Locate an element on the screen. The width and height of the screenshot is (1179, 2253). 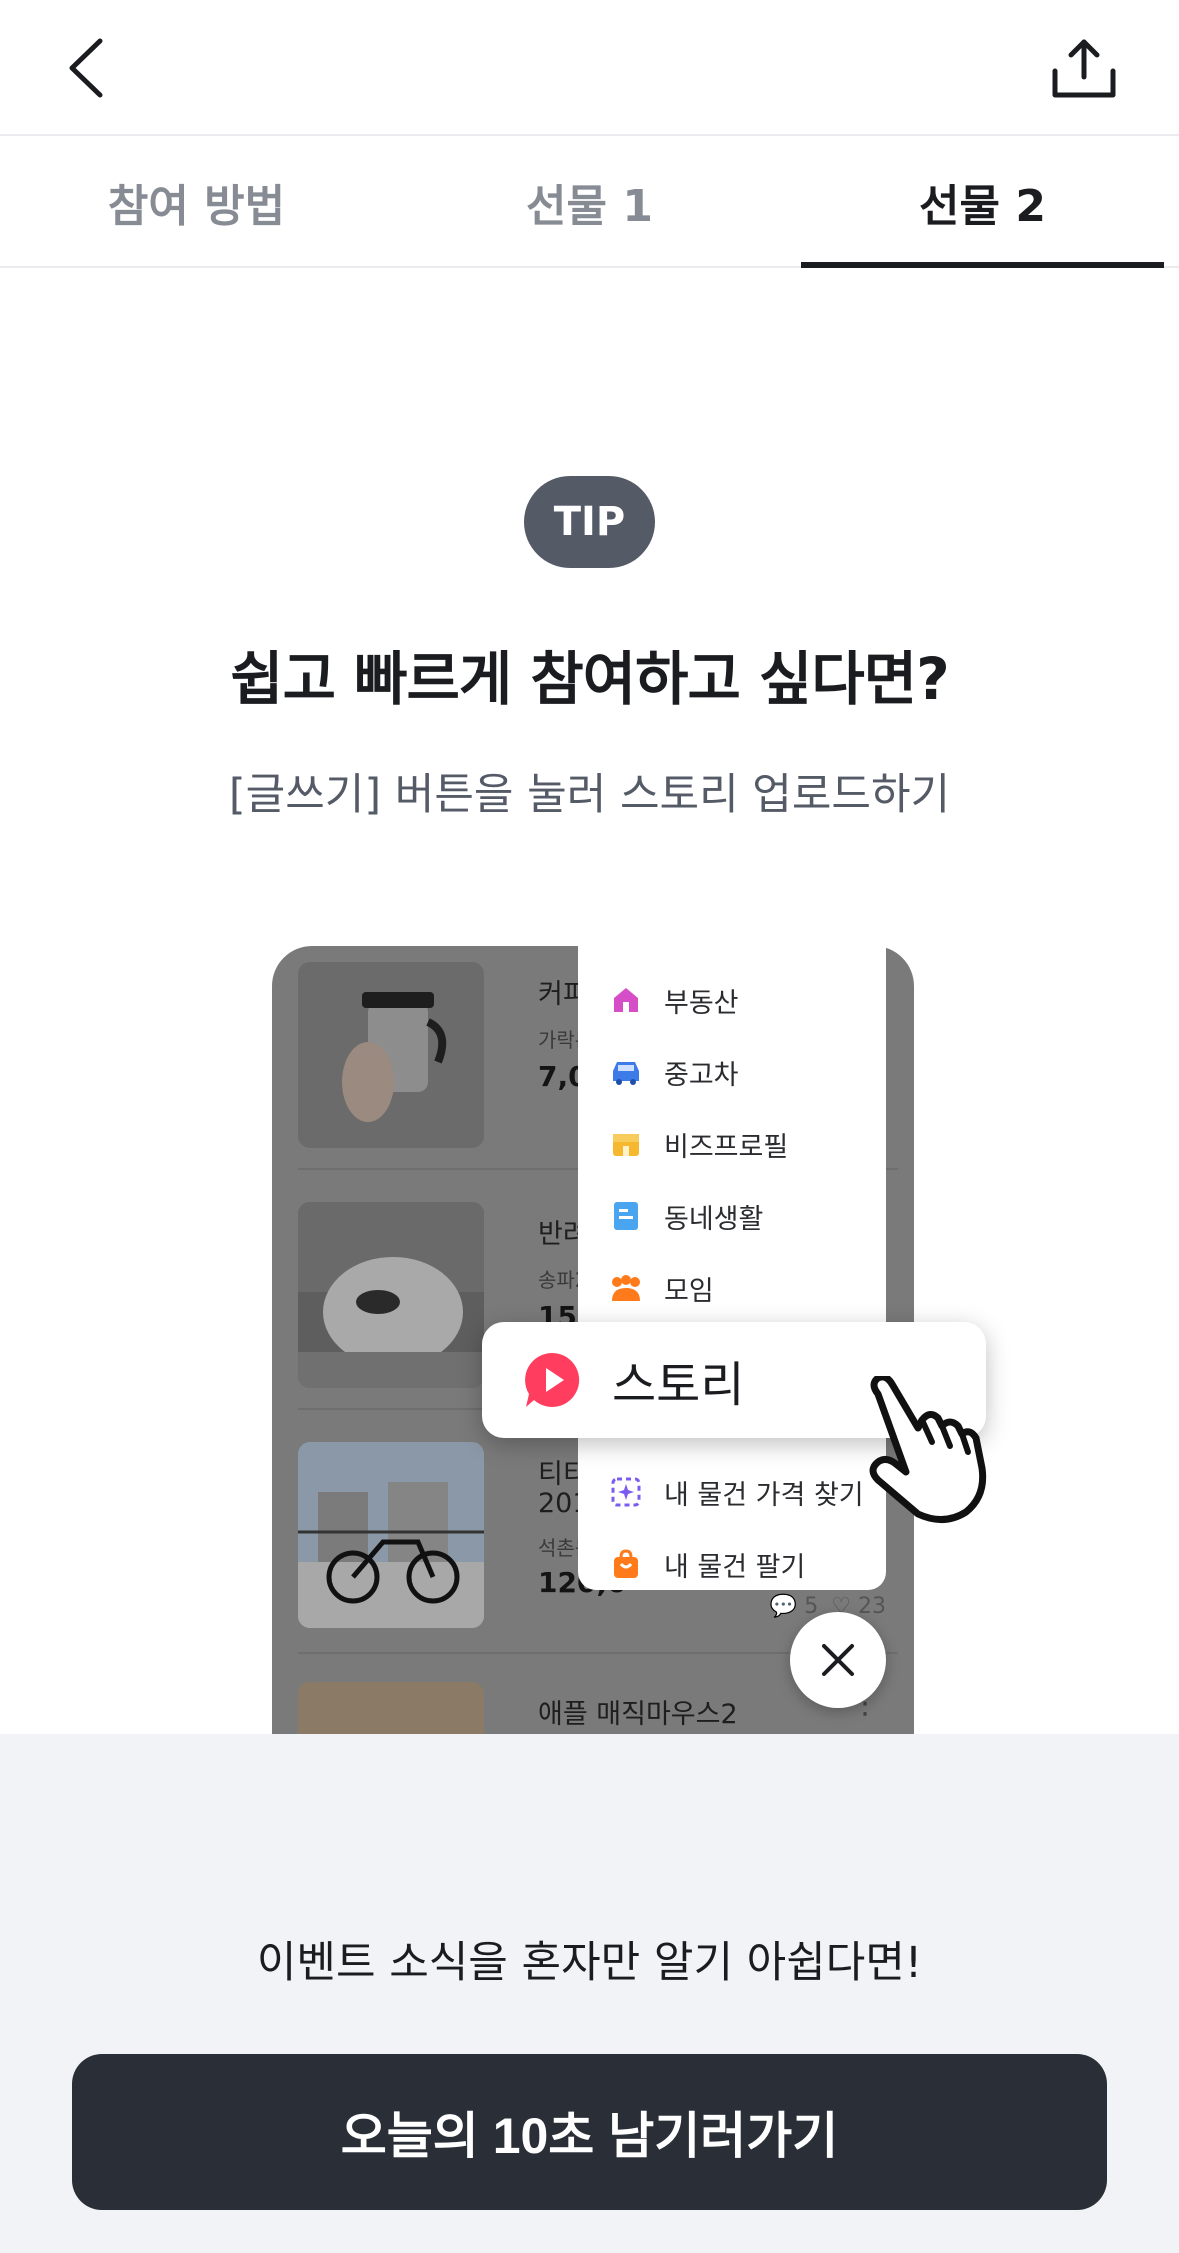
close-fab-button is located at coordinates (838, 1660).